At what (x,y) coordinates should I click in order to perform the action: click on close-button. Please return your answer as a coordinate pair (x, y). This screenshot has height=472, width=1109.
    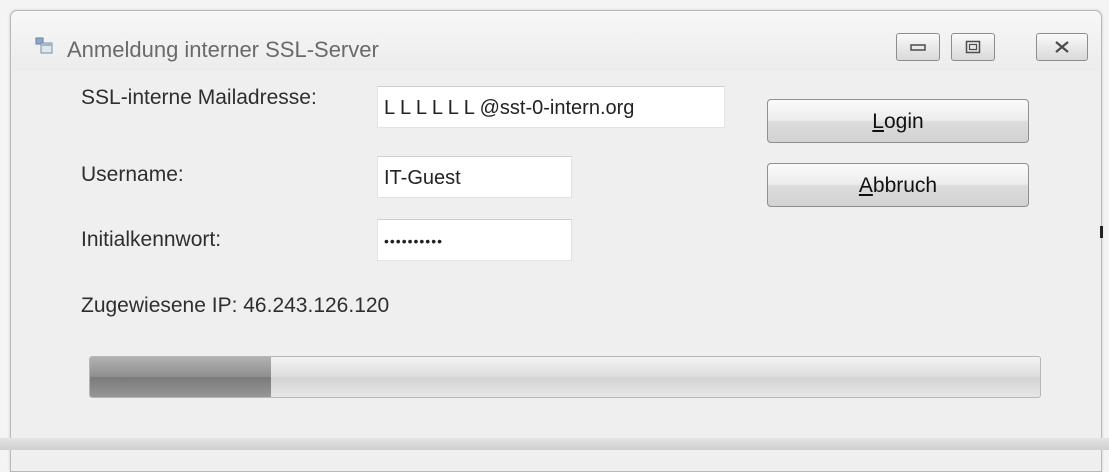
    Looking at the image, I should click on (1062, 47).